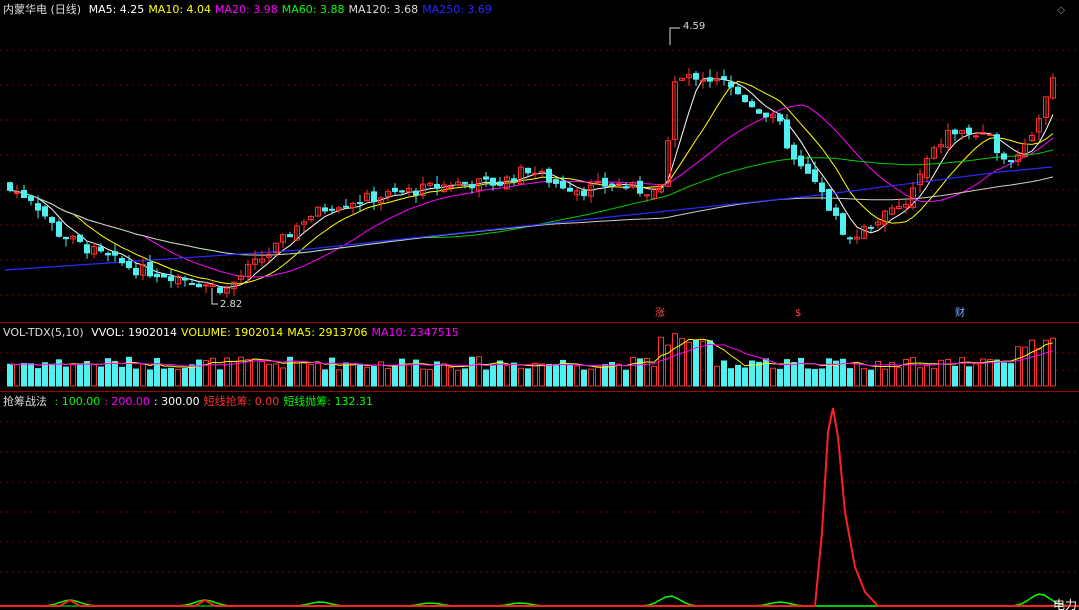 This screenshot has width=1079, height=610. Describe the element at coordinates (77, 401) in the screenshot. I see `indicator-legend-item-0: : 100.00` at that location.